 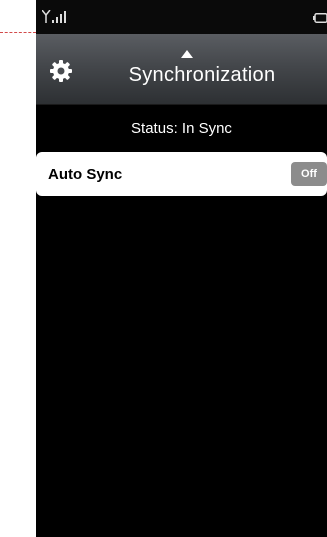 What do you see at coordinates (320, 18) in the screenshot?
I see `battery-icon` at bounding box center [320, 18].